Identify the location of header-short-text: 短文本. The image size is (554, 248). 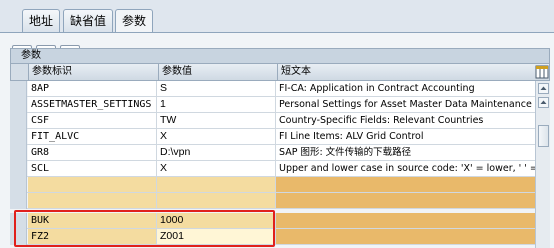
(406, 72).